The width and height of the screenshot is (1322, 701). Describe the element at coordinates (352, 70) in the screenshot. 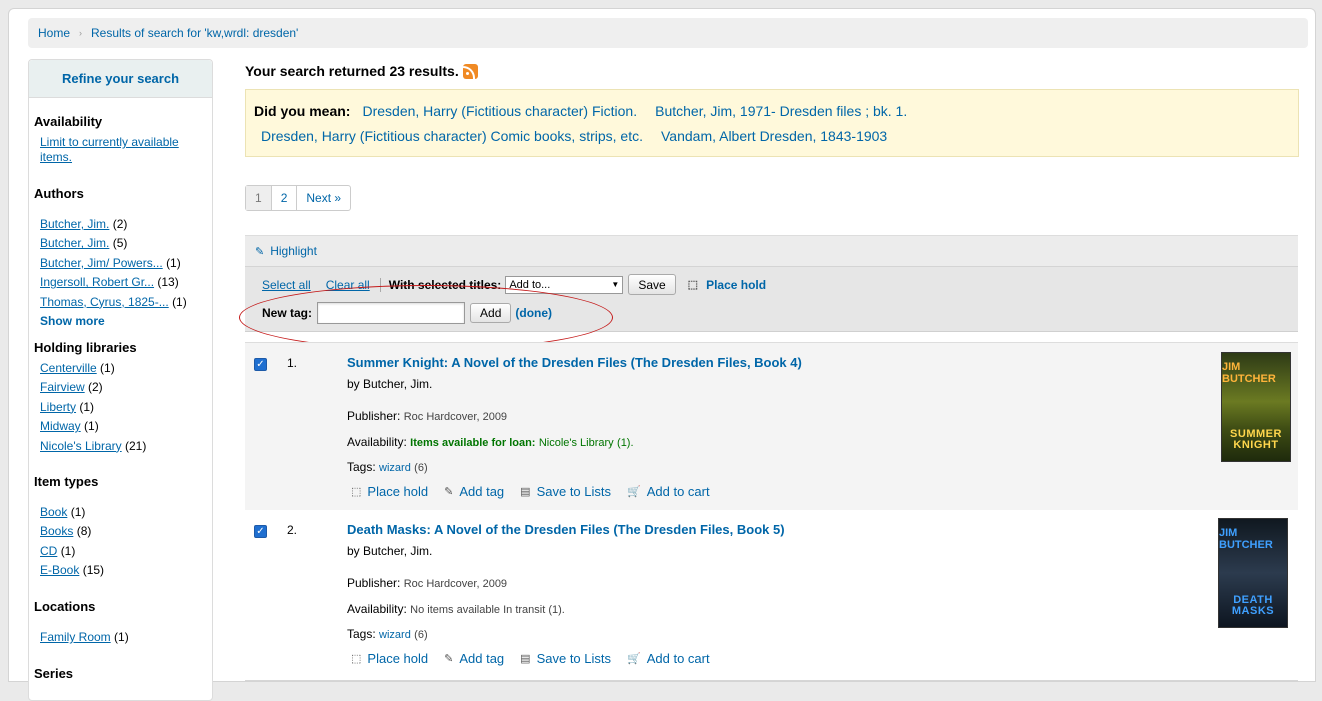

I see `results-count-text: Your search returned 23 results.` at that location.